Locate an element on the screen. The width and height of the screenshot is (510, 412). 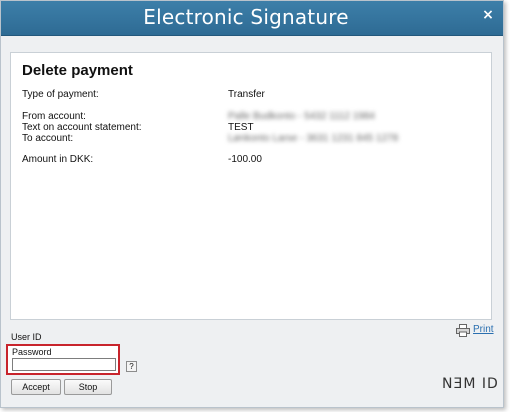
from-account-value: Palle Budkonto - 5432 1112 1984 is located at coordinates (301, 116).